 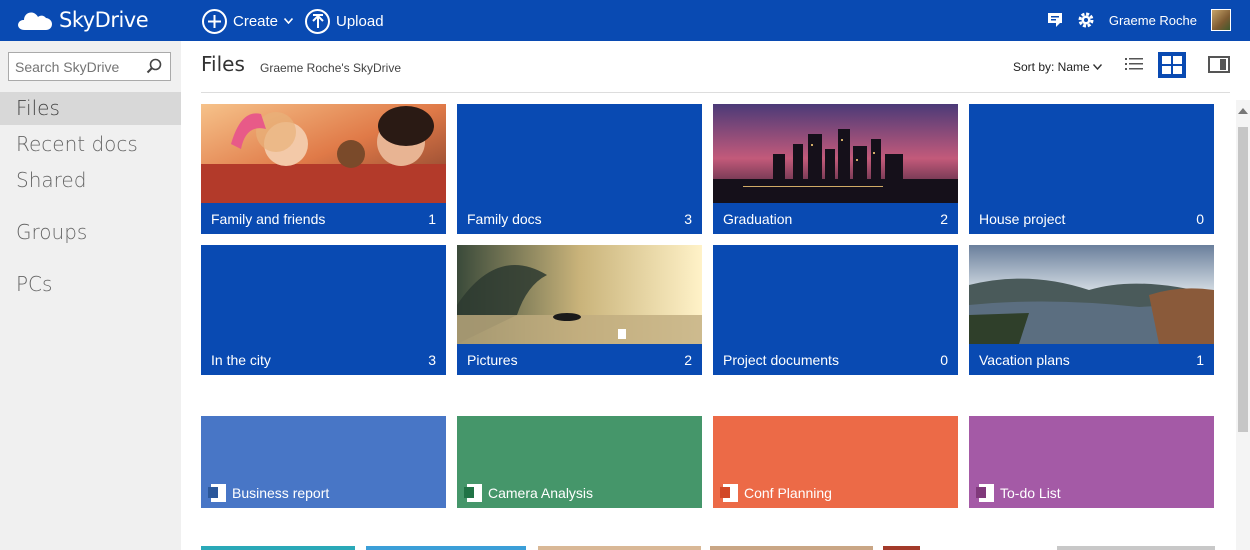 I want to click on user-name: Graeme Roche, so click(x=1153, y=20).